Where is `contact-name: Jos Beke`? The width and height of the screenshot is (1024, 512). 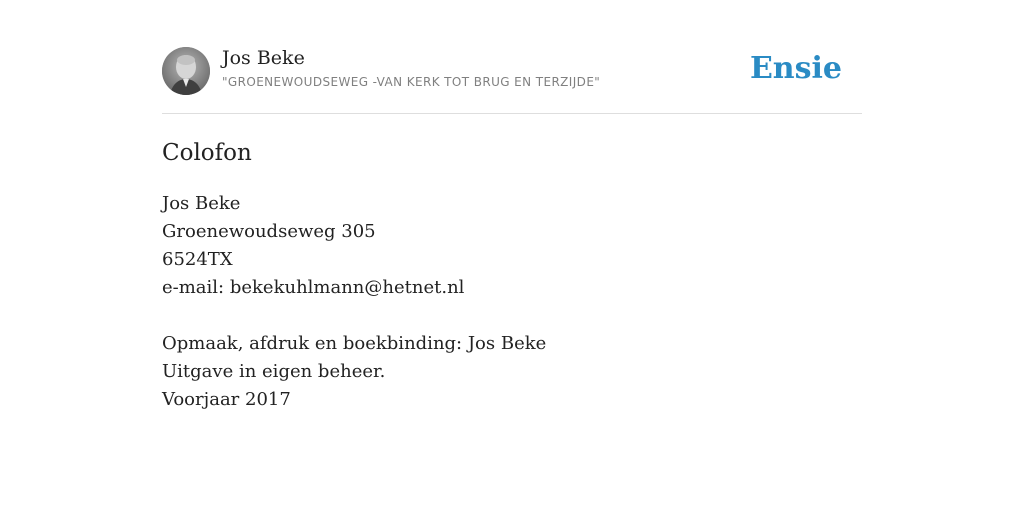
contact-name: Jos Beke is located at coordinates (201, 203).